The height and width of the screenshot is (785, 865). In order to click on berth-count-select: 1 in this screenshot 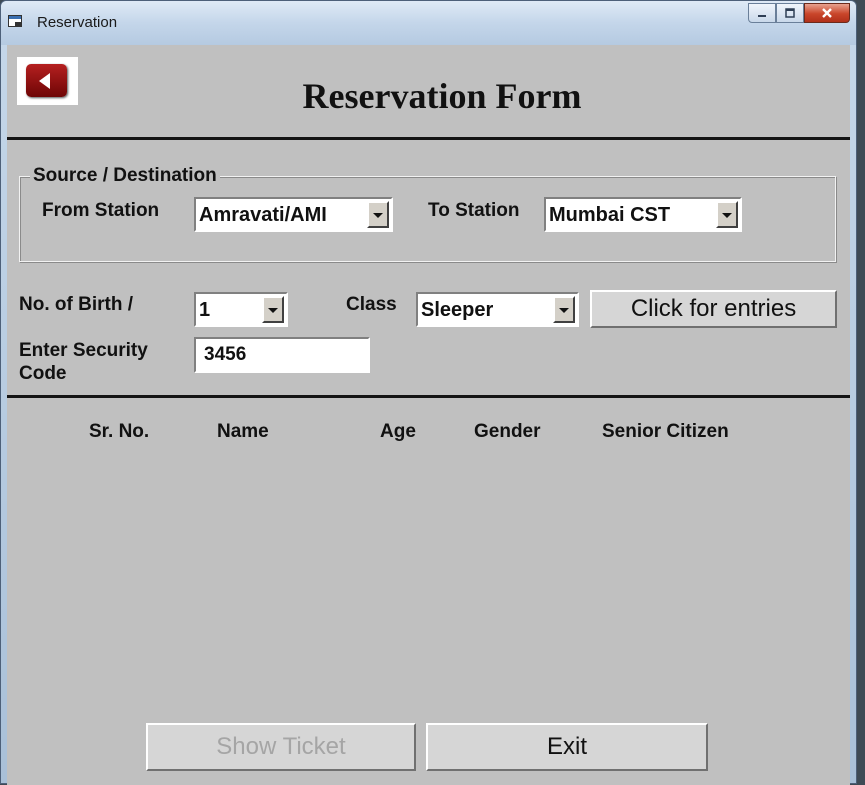, I will do `click(241, 309)`.